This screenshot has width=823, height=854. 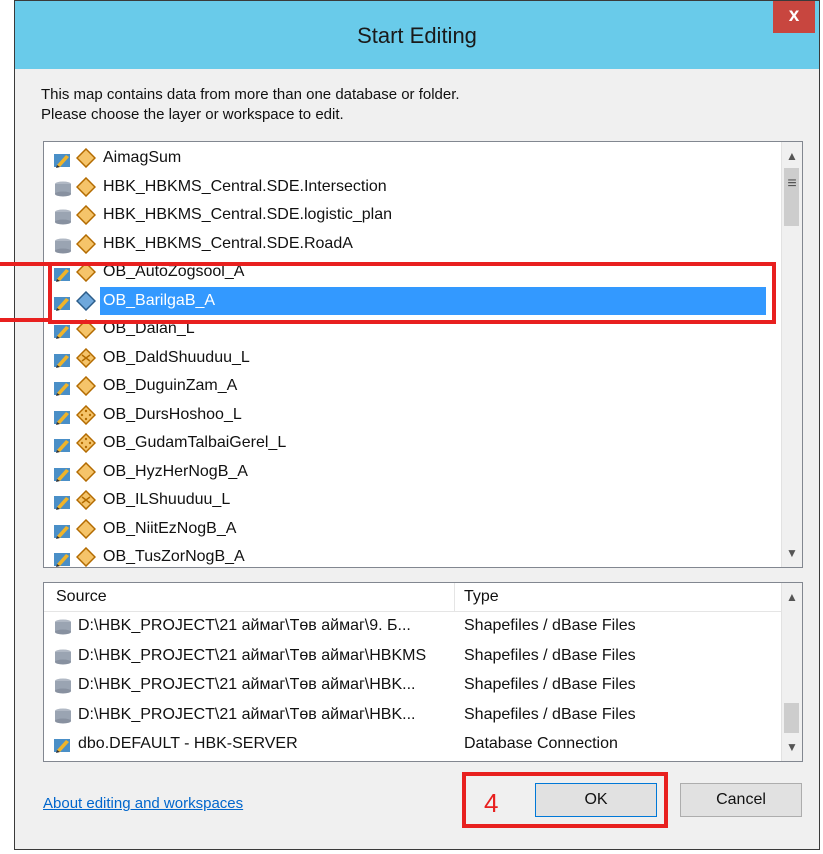 What do you see at coordinates (413, 597) in the screenshot?
I see `source-list-header: Source Type` at bounding box center [413, 597].